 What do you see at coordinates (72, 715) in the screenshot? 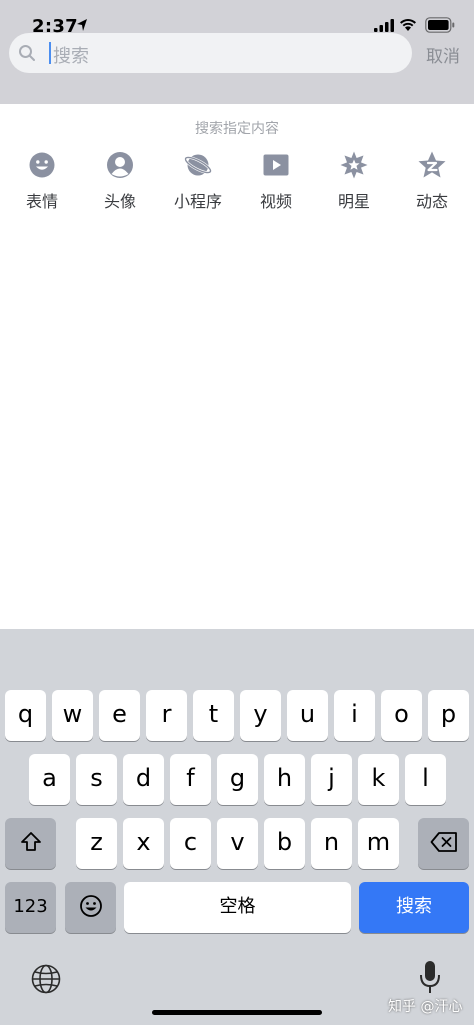
I see `key-w: w` at bounding box center [72, 715].